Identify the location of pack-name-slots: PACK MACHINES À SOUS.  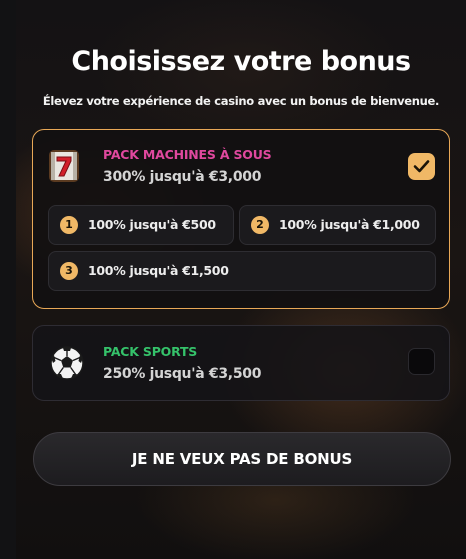
(187, 154).